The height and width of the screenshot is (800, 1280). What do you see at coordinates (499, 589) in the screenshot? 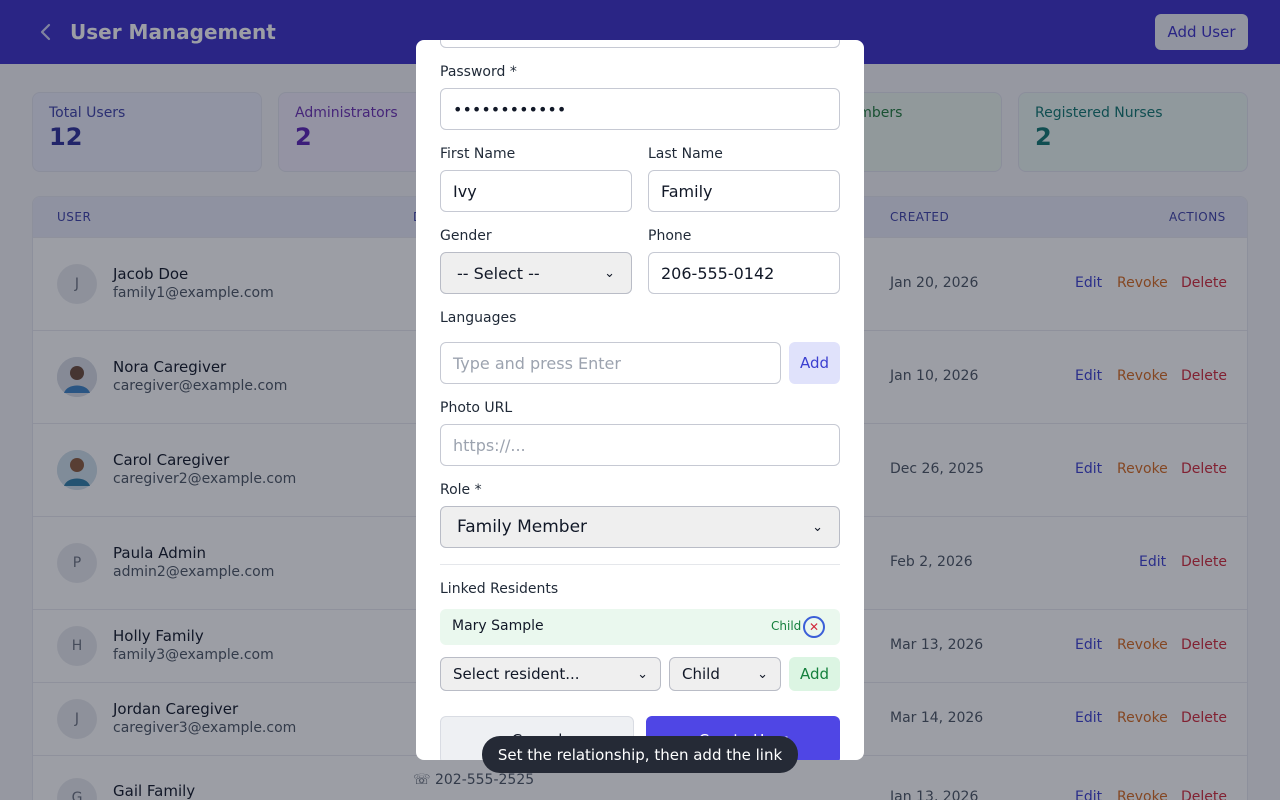
I see `linked-residents-label: Linked Residents` at bounding box center [499, 589].